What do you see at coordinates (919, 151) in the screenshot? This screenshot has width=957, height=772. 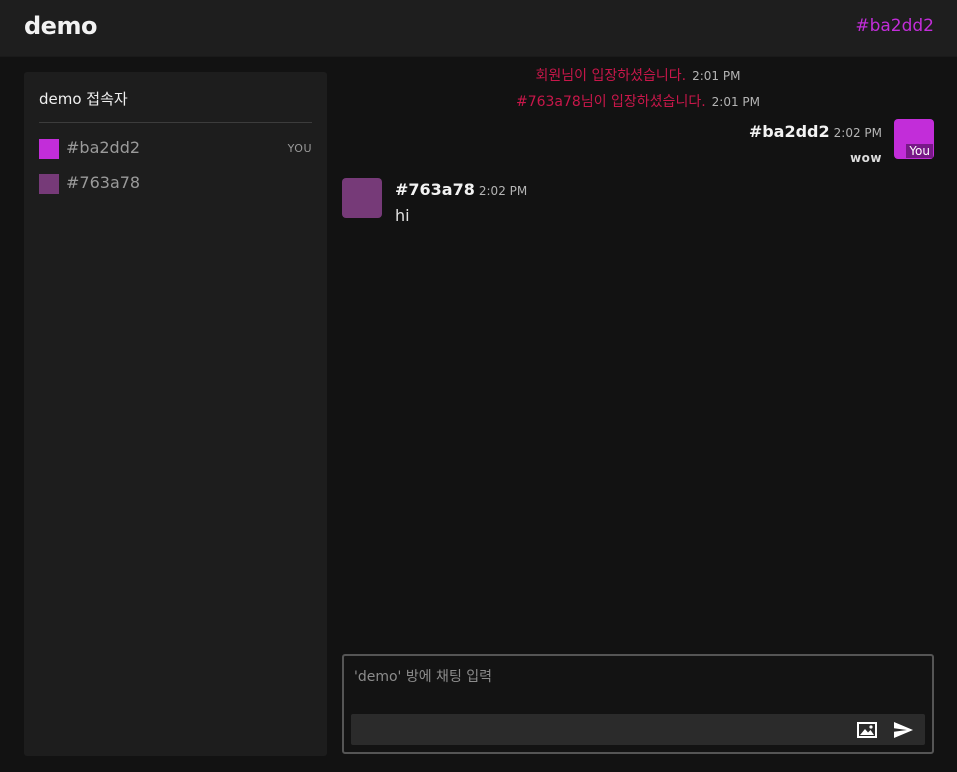 I see `you-avatar-tag: You` at bounding box center [919, 151].